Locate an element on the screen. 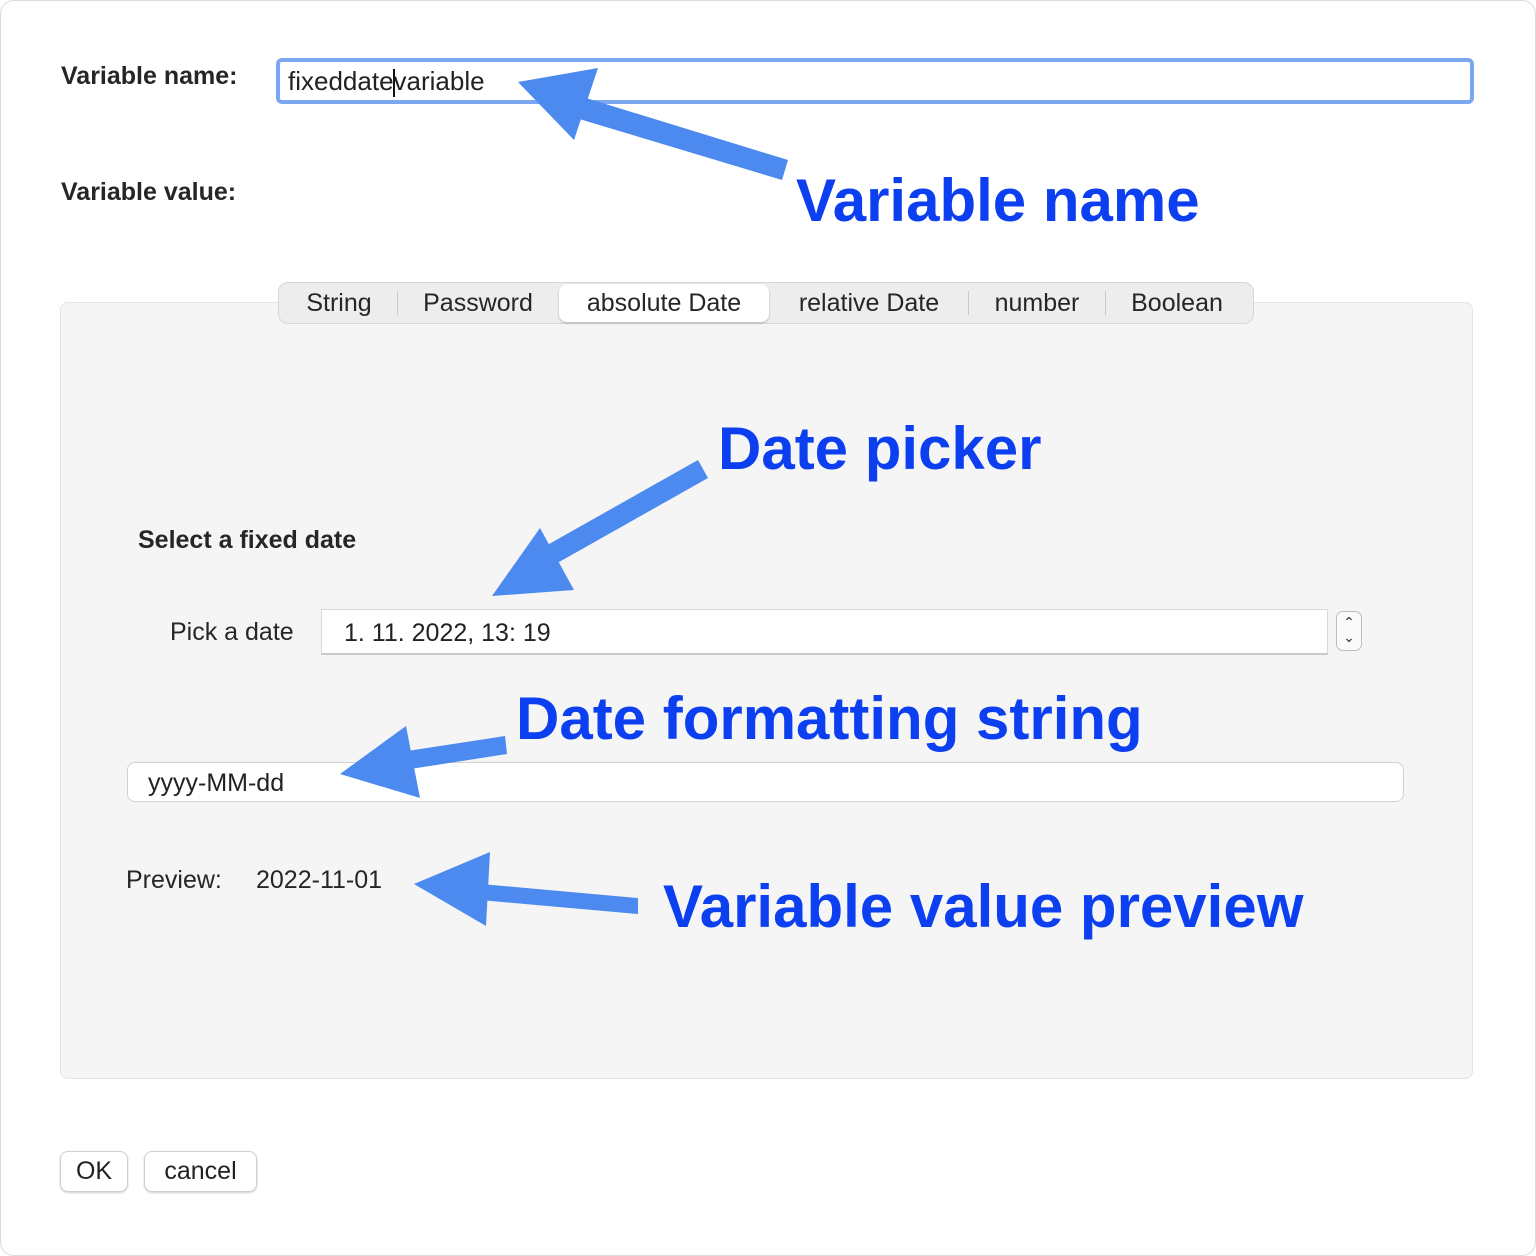  annotation-date-picker: Date picker is located at coordinates (880, 448).